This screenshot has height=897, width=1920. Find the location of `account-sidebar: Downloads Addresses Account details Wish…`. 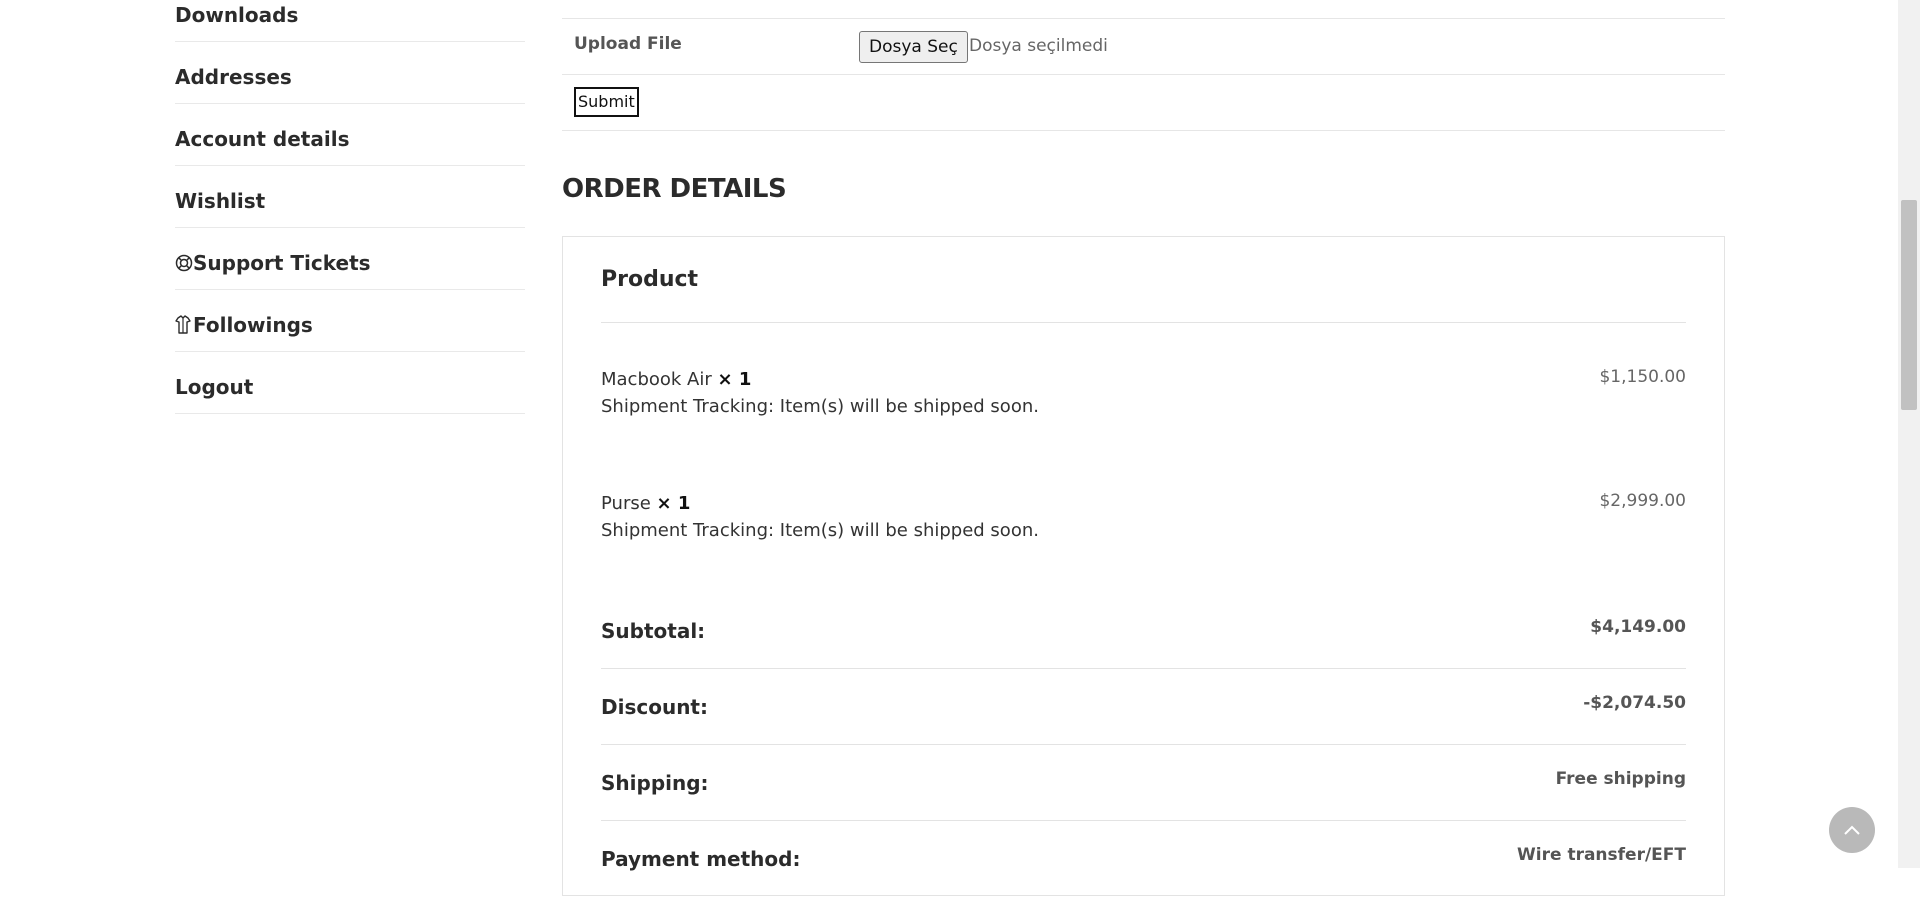

account-sidebar: Downloads Addresses Account details Wish… is located at coordinates (350, 207).